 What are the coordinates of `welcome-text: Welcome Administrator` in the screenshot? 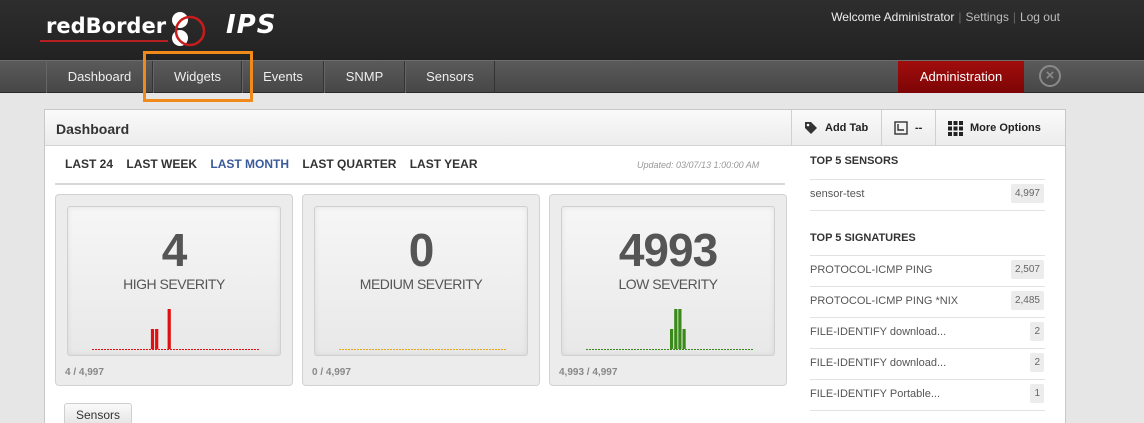 It's located at (893, 17).